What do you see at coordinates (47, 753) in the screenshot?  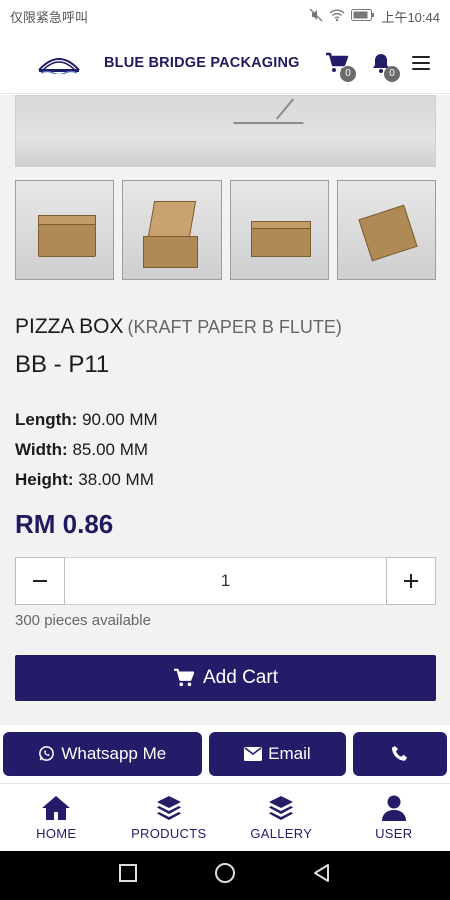 I see `whatsapp-icon` at bounding box center [47, 753].